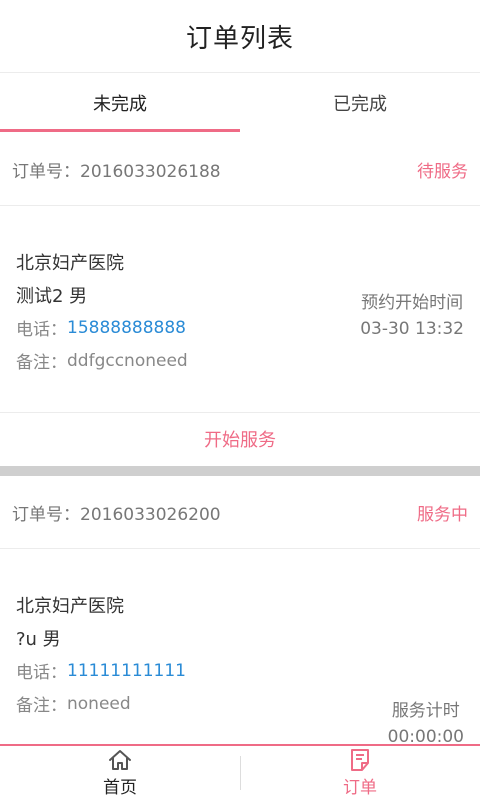 This screenshot has height=800, width=480. What do you see at coordinates (99, 703) in the screenshot?
I see `note-value: noneed` at bounding box center [99, 703].